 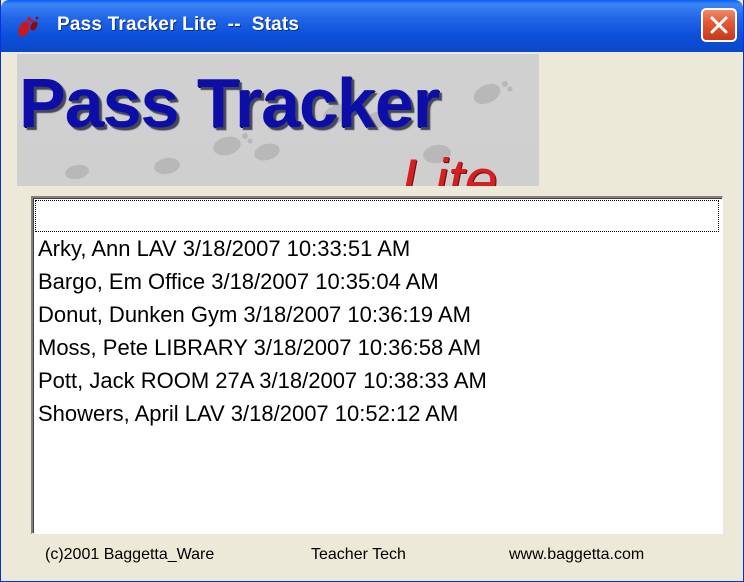 What do you see at coordinates (577, 554) in the screenshot?
I see `website-text: www.baggetta.com` at bounding box center [577, 554].